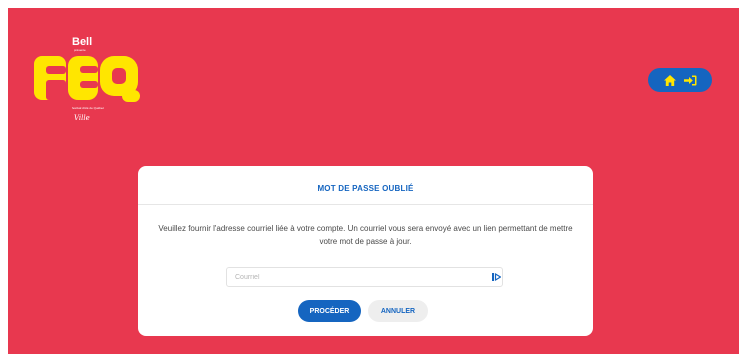 This screenshot has width=747, height=354. I want to click on logo-tagline: festival d'été de Québec, so click(88, 108).